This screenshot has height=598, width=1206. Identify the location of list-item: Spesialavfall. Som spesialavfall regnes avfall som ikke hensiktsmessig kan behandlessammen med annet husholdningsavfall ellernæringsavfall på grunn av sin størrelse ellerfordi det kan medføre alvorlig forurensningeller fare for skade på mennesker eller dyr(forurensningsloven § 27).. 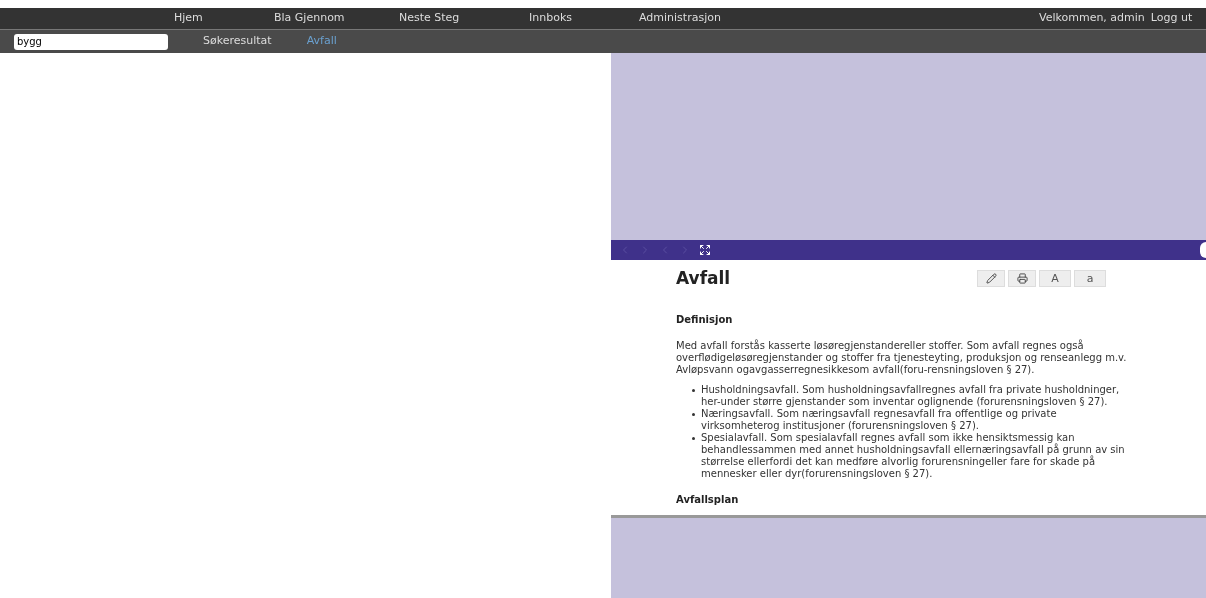
(913, 455).